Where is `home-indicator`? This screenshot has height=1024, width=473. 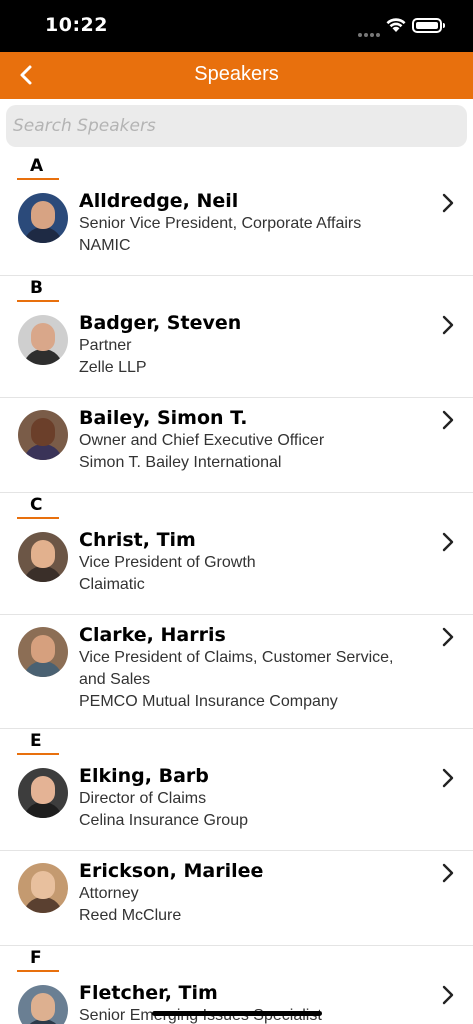 home-indicator is located at coordinates (237, 1013).